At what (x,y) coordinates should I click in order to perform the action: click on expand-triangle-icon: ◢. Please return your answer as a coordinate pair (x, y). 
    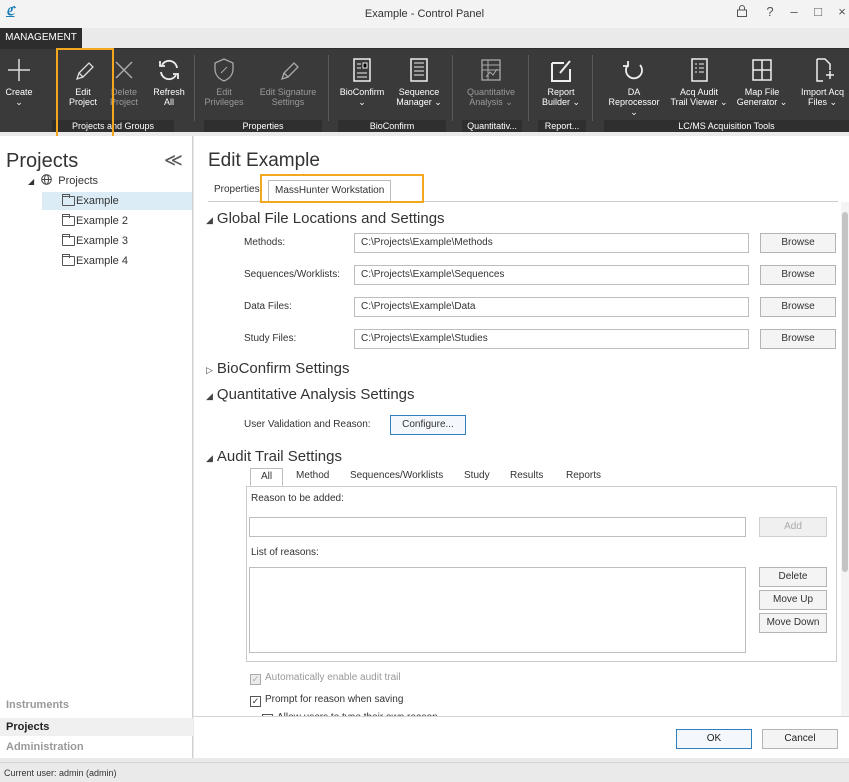
    Looking at the image, I should click on (31, 181).